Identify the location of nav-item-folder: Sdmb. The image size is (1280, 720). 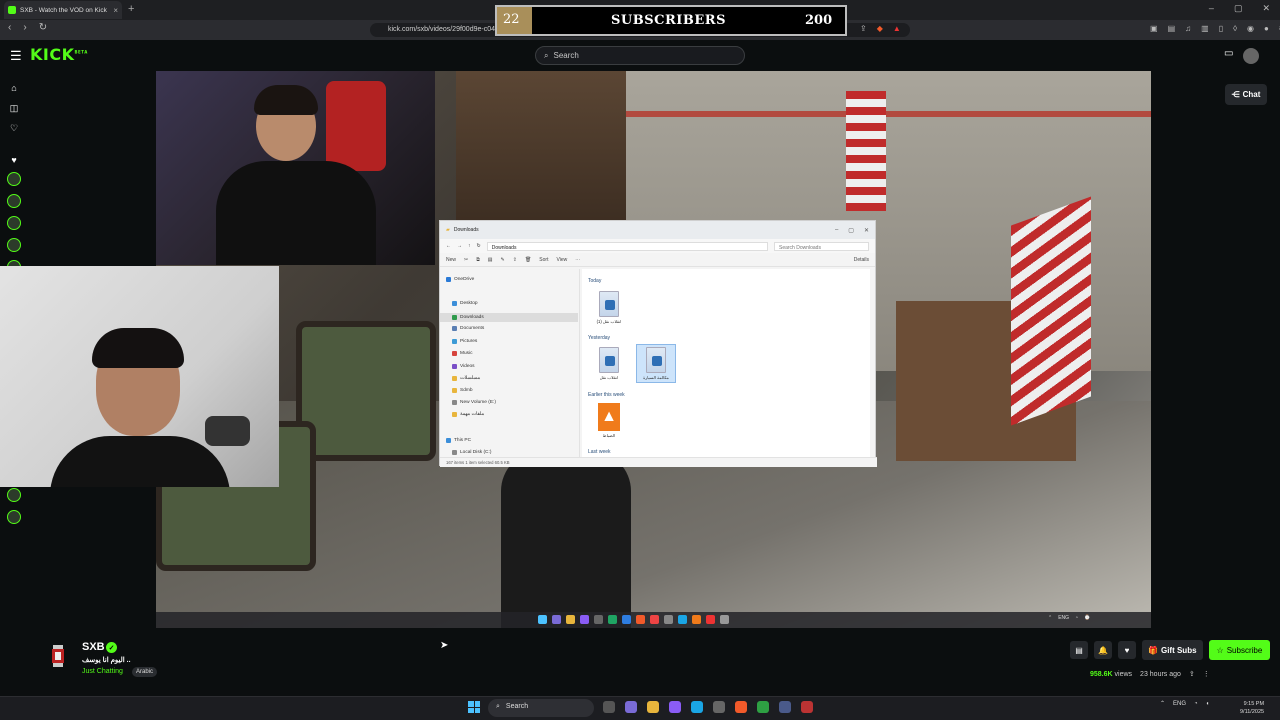
(462, 390).